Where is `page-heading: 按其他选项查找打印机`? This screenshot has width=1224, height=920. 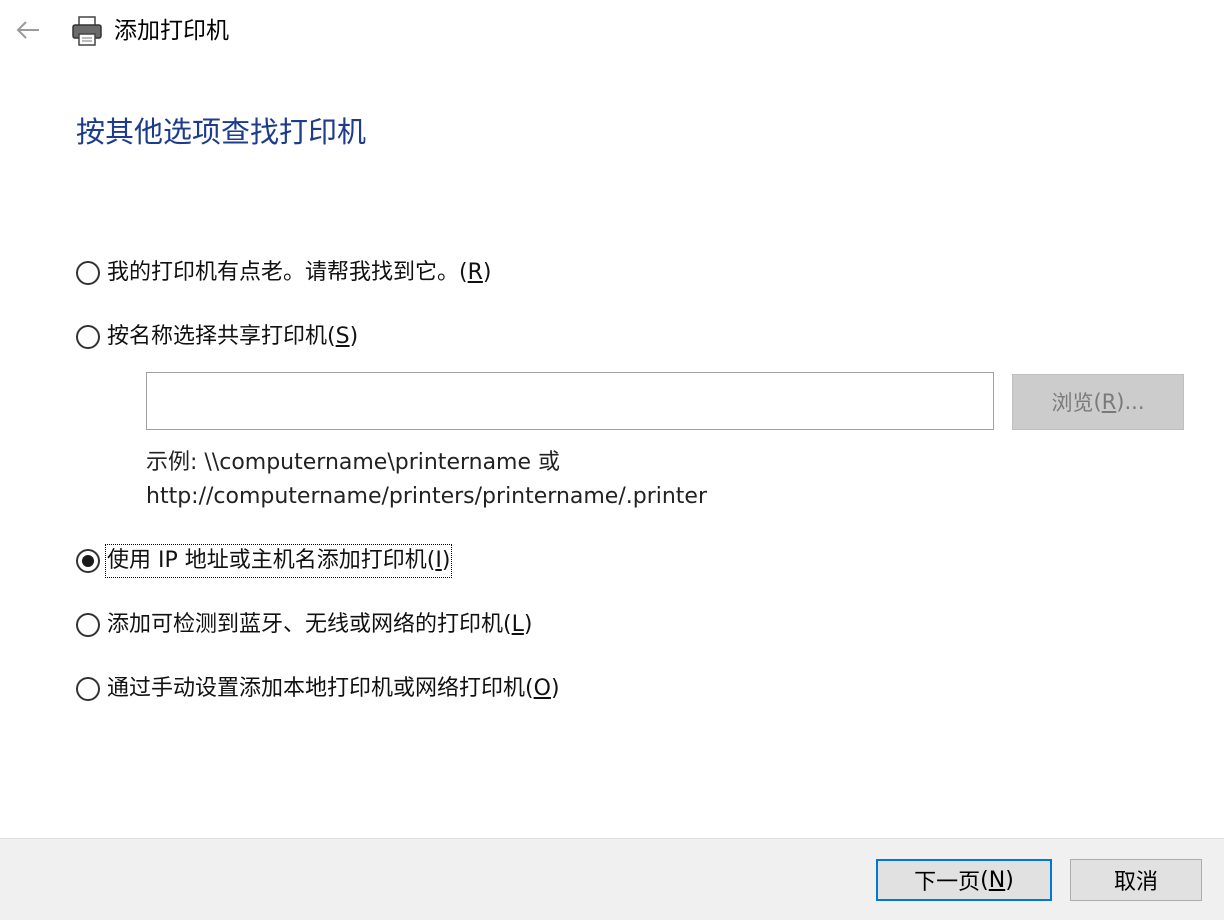
page-heading: 按其他选项查找打印机 is located at coordinates (221, 132).